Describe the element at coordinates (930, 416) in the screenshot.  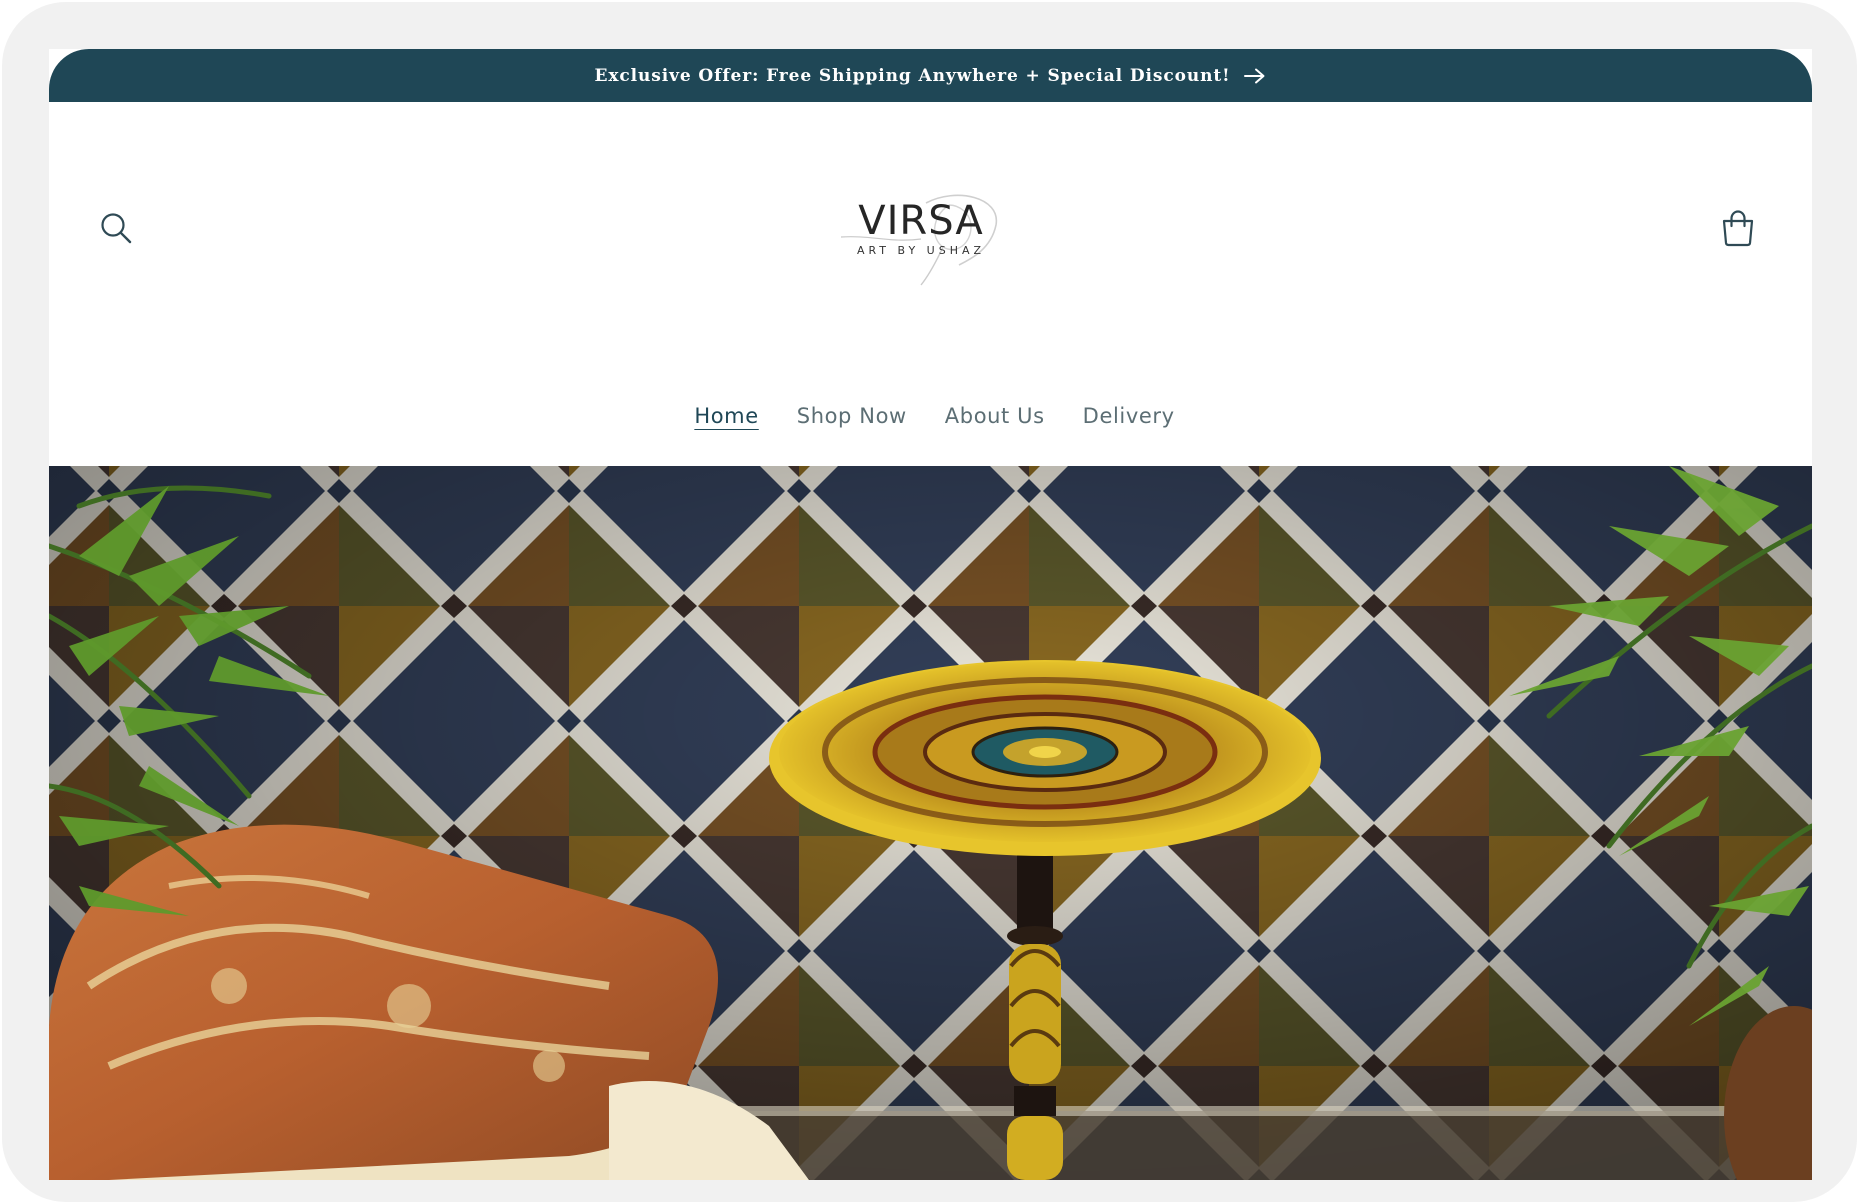
I see `main-navigation: Home Shop Now About Us Delivery` at that location.